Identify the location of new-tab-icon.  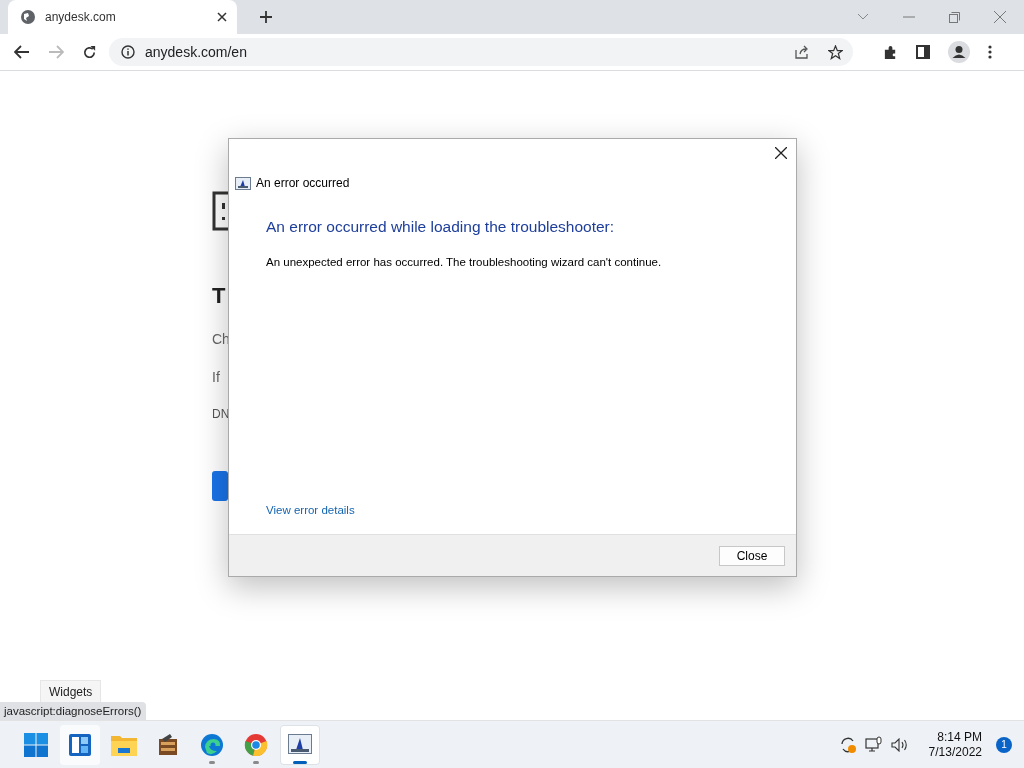
(266, 17).